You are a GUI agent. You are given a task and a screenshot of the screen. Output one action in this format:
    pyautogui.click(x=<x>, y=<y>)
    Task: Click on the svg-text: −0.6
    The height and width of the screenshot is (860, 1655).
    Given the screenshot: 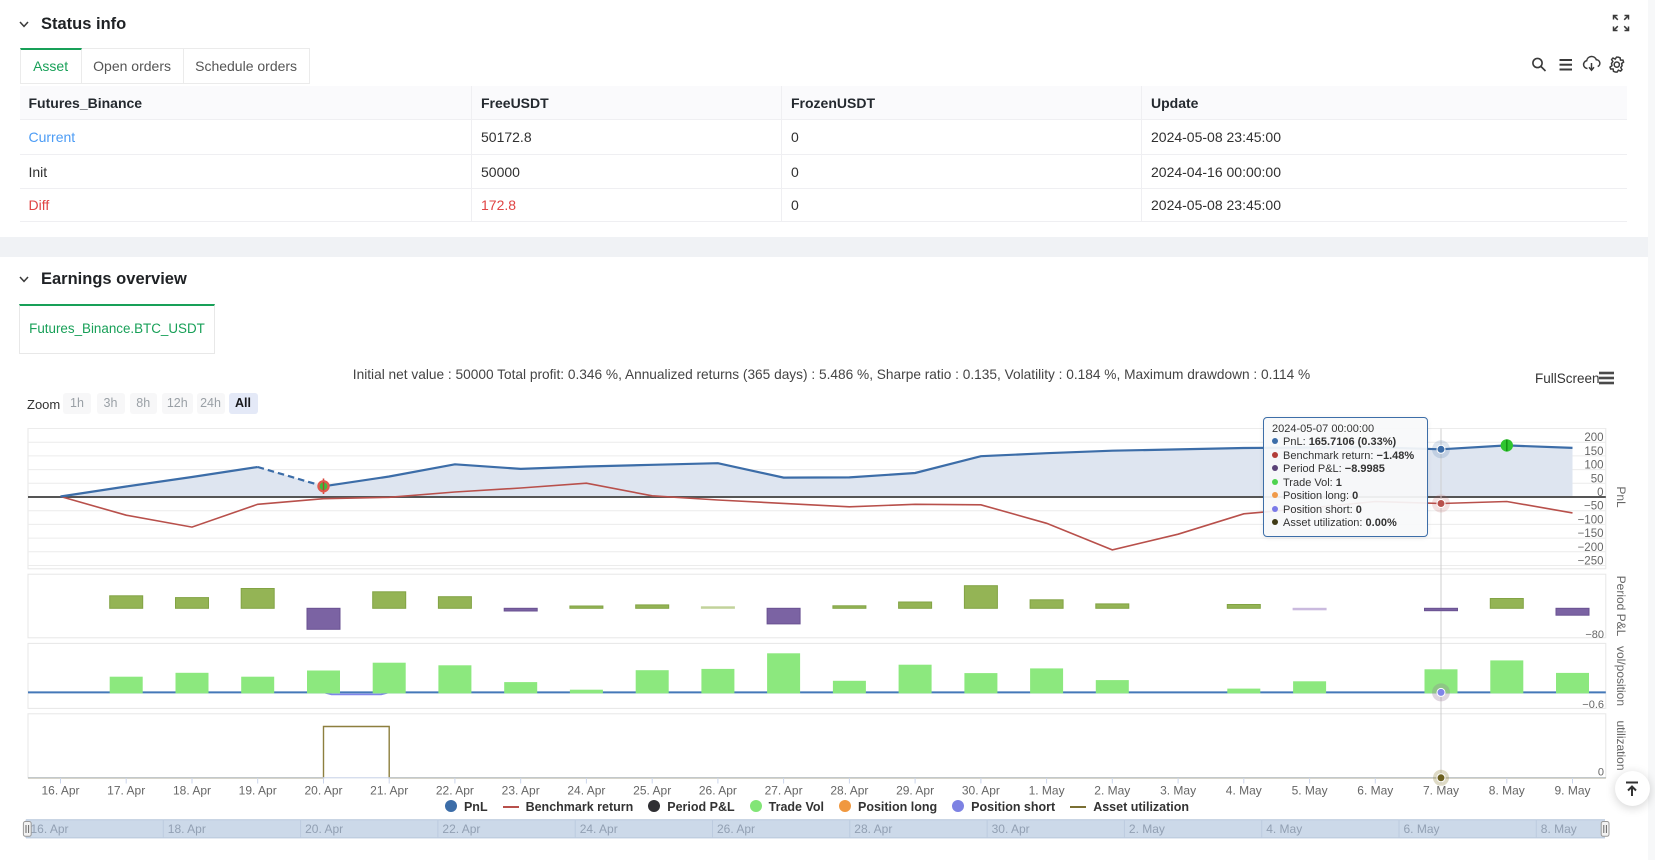 What is the action you would take?
    pyautogui.click(x=1593, y=705)
    